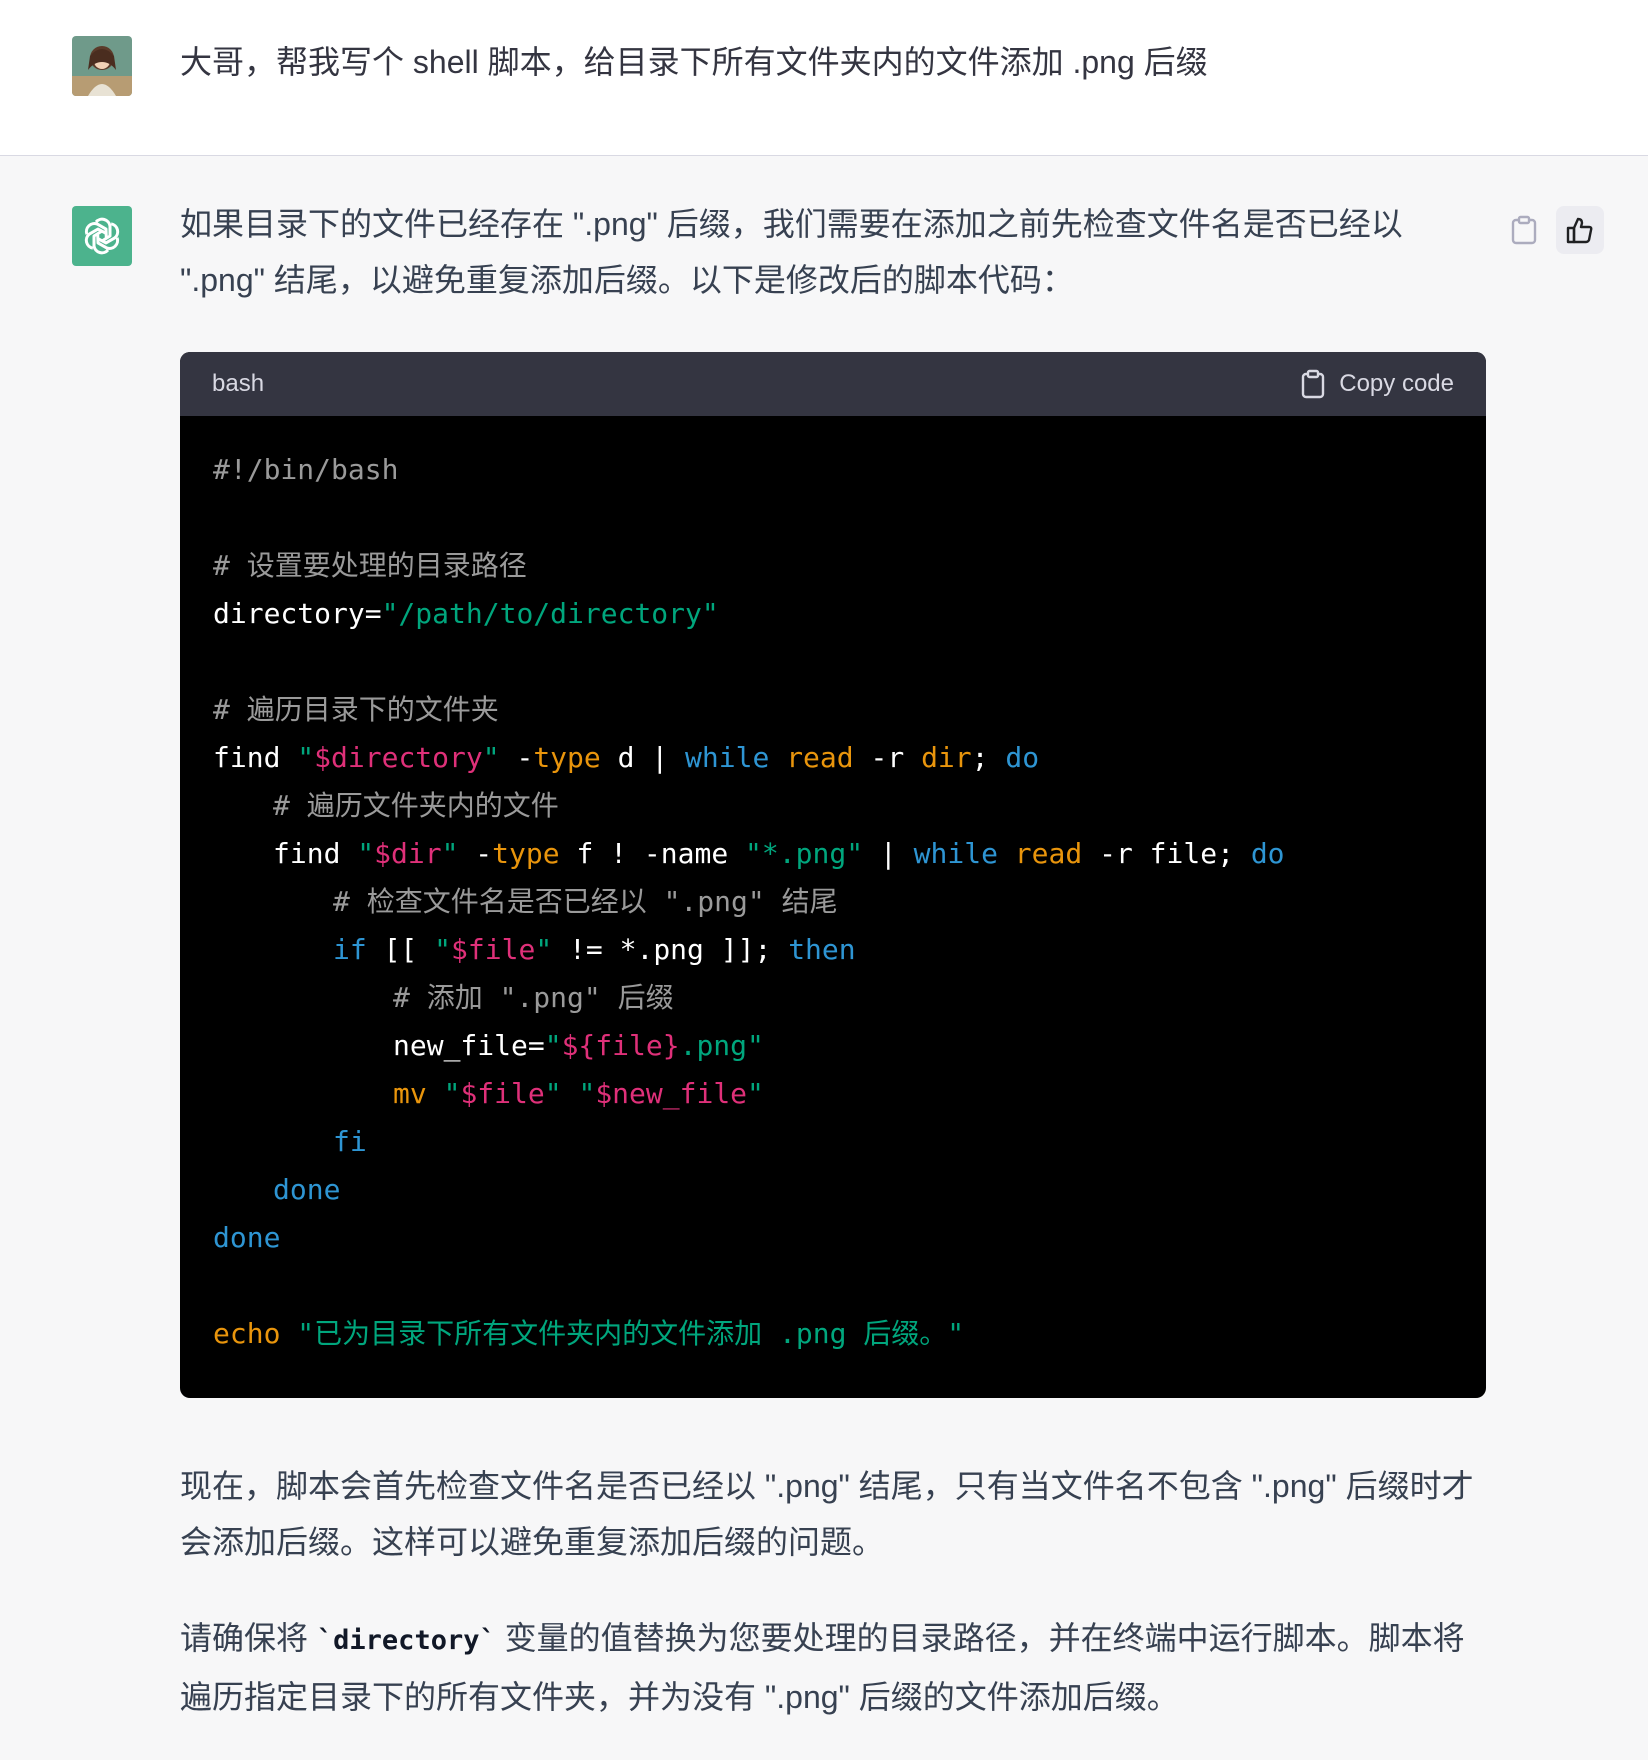  I want to click on code-token: # 添加 ".png" 后缀, so click(533, 997).